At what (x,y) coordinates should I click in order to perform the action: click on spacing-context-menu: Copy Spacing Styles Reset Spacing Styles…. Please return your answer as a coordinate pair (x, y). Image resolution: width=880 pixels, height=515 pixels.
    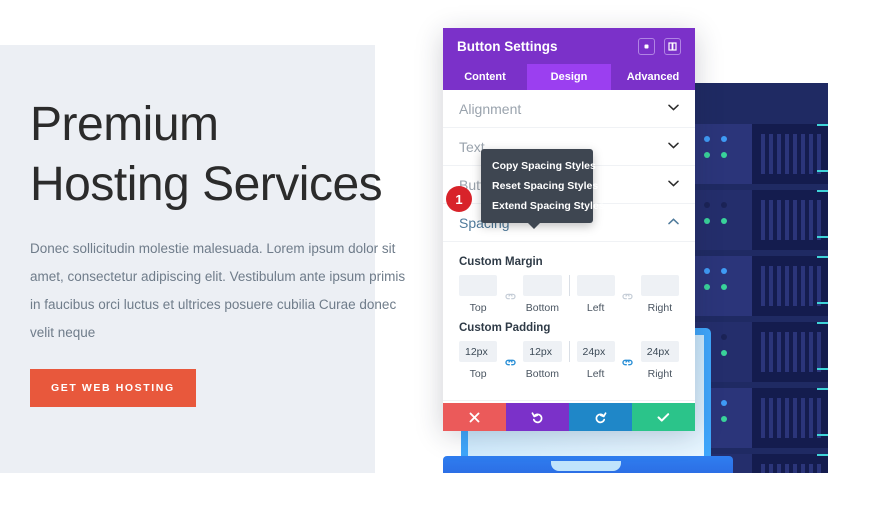
    Looking at the image, I should click on (543, 189).